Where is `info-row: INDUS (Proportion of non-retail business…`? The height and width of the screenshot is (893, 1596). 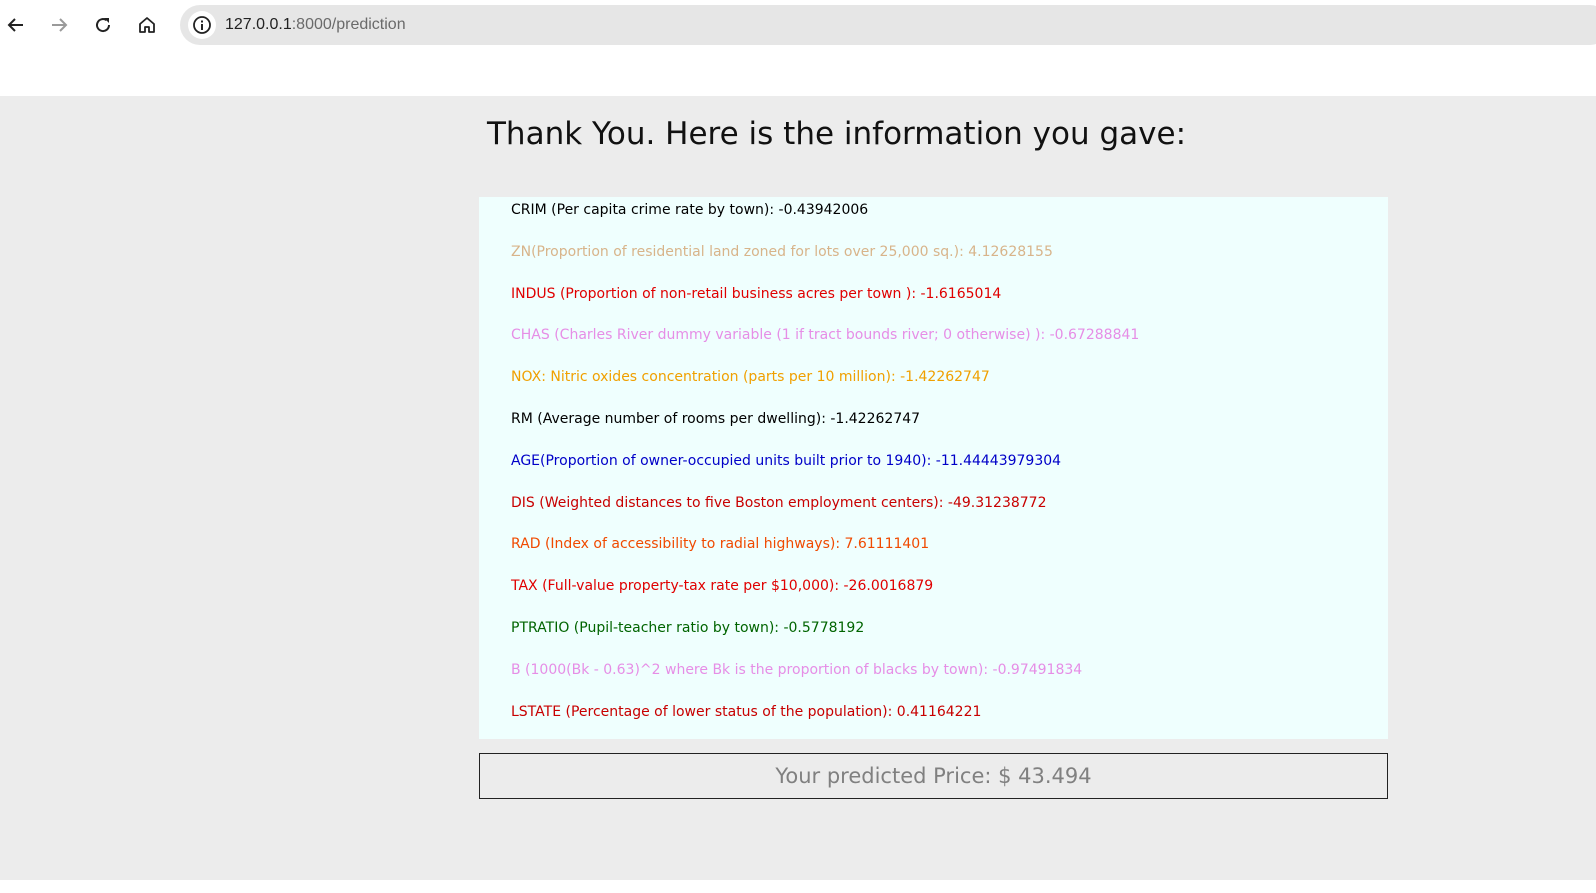 info-row: INDUS (Proportion of non-retail business… is located at coordinates (756, 293).